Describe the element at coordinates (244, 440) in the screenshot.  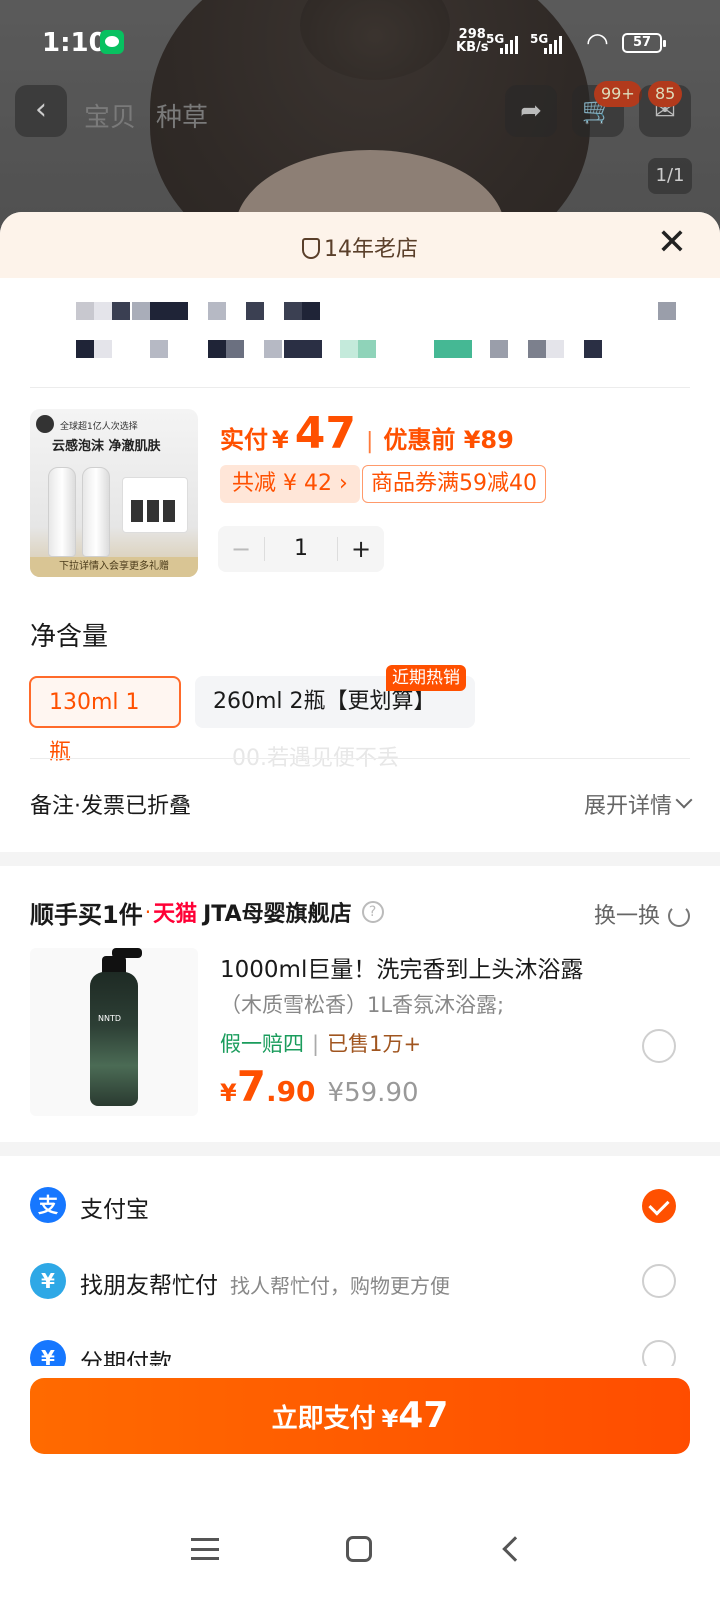
I see `paid-label: 实付` at that location.